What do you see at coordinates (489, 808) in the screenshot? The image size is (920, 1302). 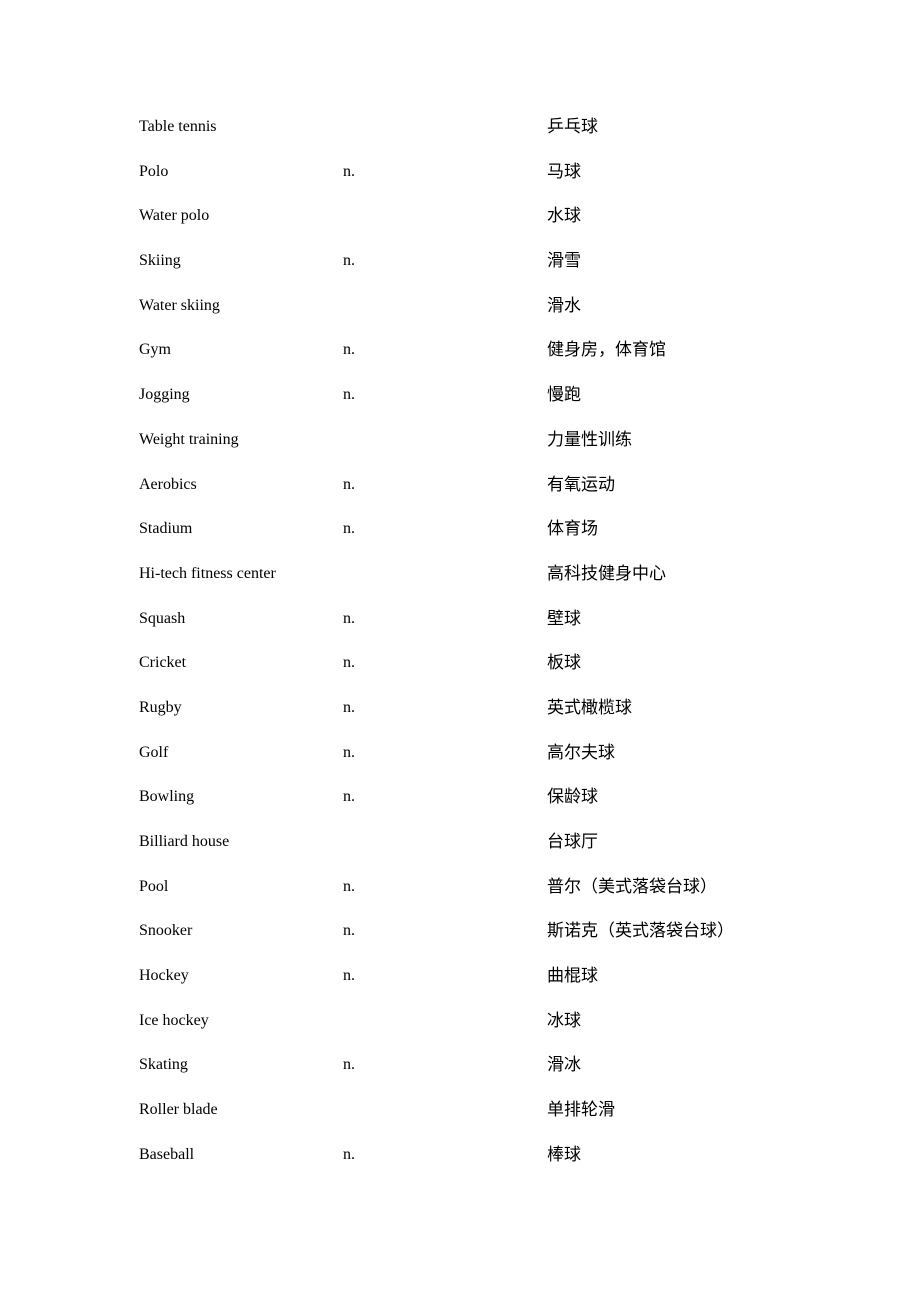 I see `vocabulary-row: Bowling n. 保龄球` at bounding box center [489, 808].